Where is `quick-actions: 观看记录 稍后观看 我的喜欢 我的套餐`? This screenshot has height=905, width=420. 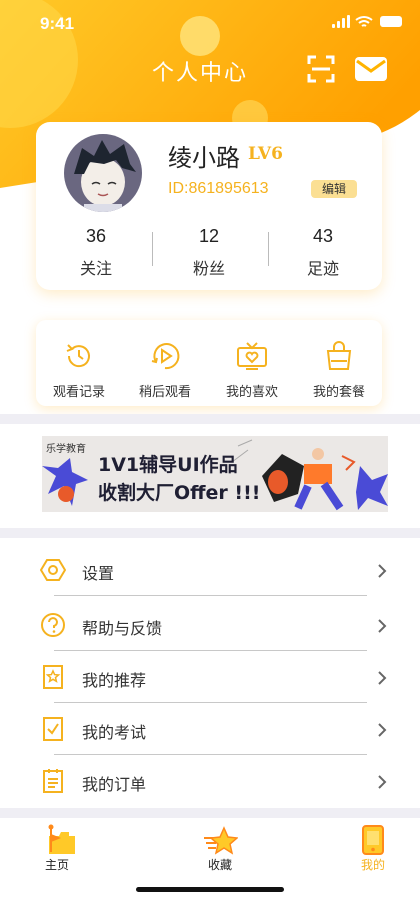
quick-actions: 观看记录 稍后观看 我的喜欢 我的套餐 is located at coordinates (209, 363).